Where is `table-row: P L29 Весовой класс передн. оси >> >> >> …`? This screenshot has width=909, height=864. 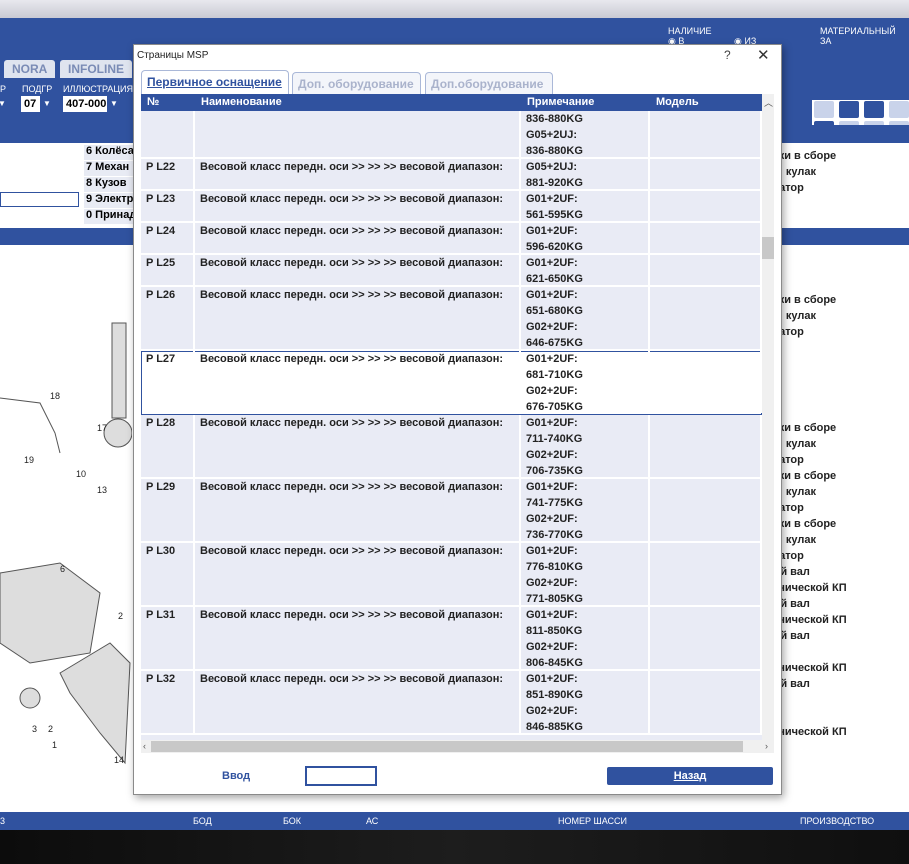
table-row: P L29 Весовой класс передн. оси >> >> >> … is located at coordinates (451, 511).